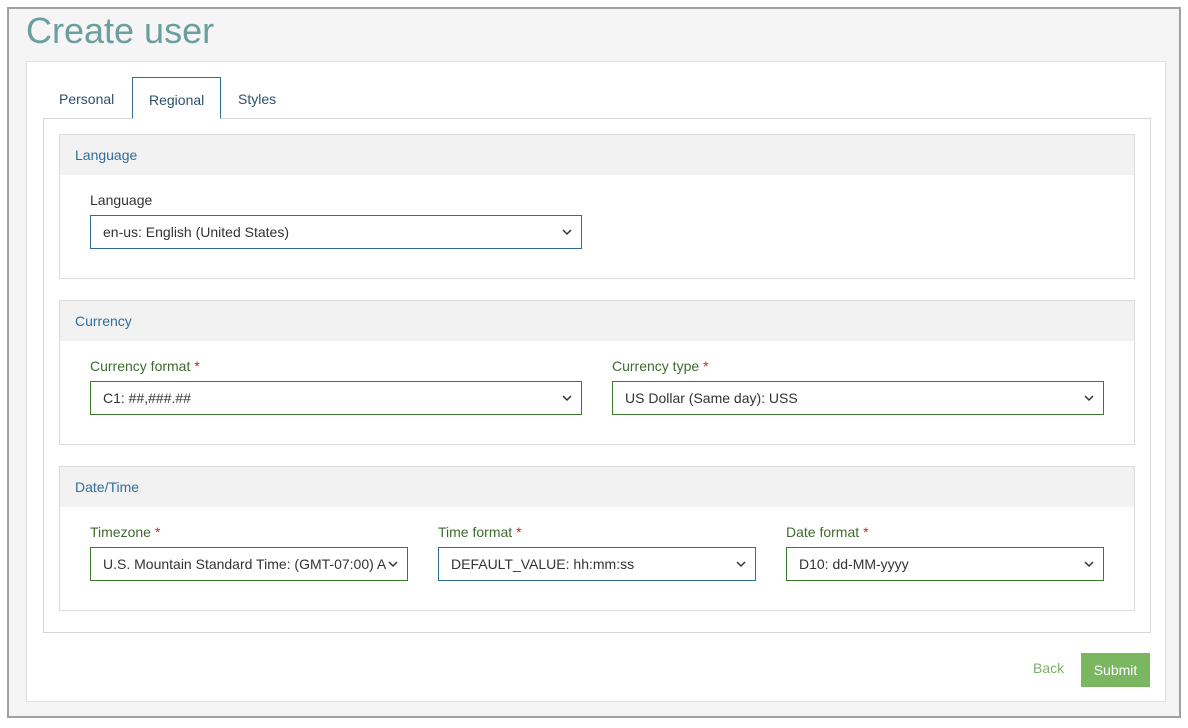 The height and width of the screenshot is (728, 1188). Describe the element at coordinates (823, 532) in the screenshot. I see `date-format-label-text: Date format` at that location.